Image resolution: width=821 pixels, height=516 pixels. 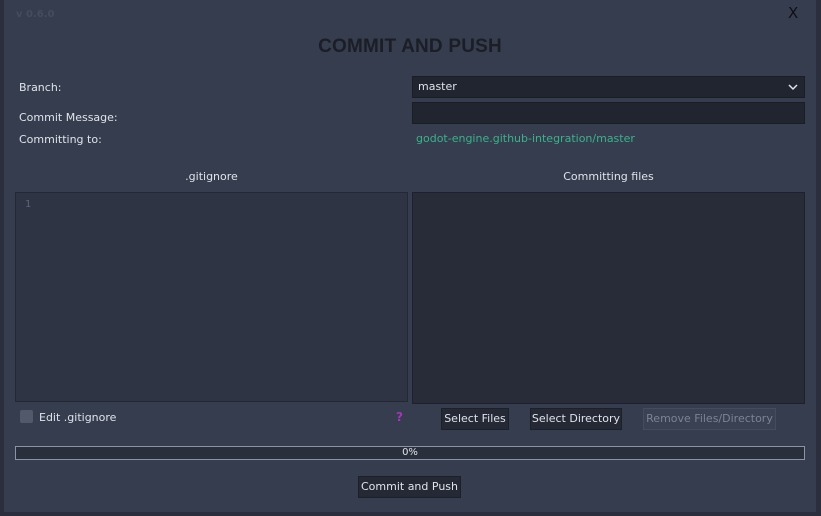 I want to click on commit-message-label: Commit Message:, so click(x=68, y=117).